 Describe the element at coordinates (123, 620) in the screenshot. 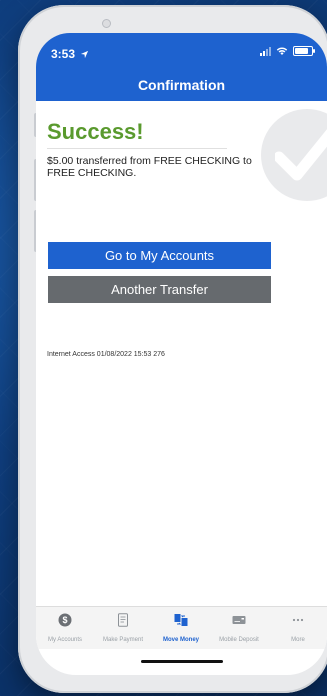

I see `bill-icon` at that location.